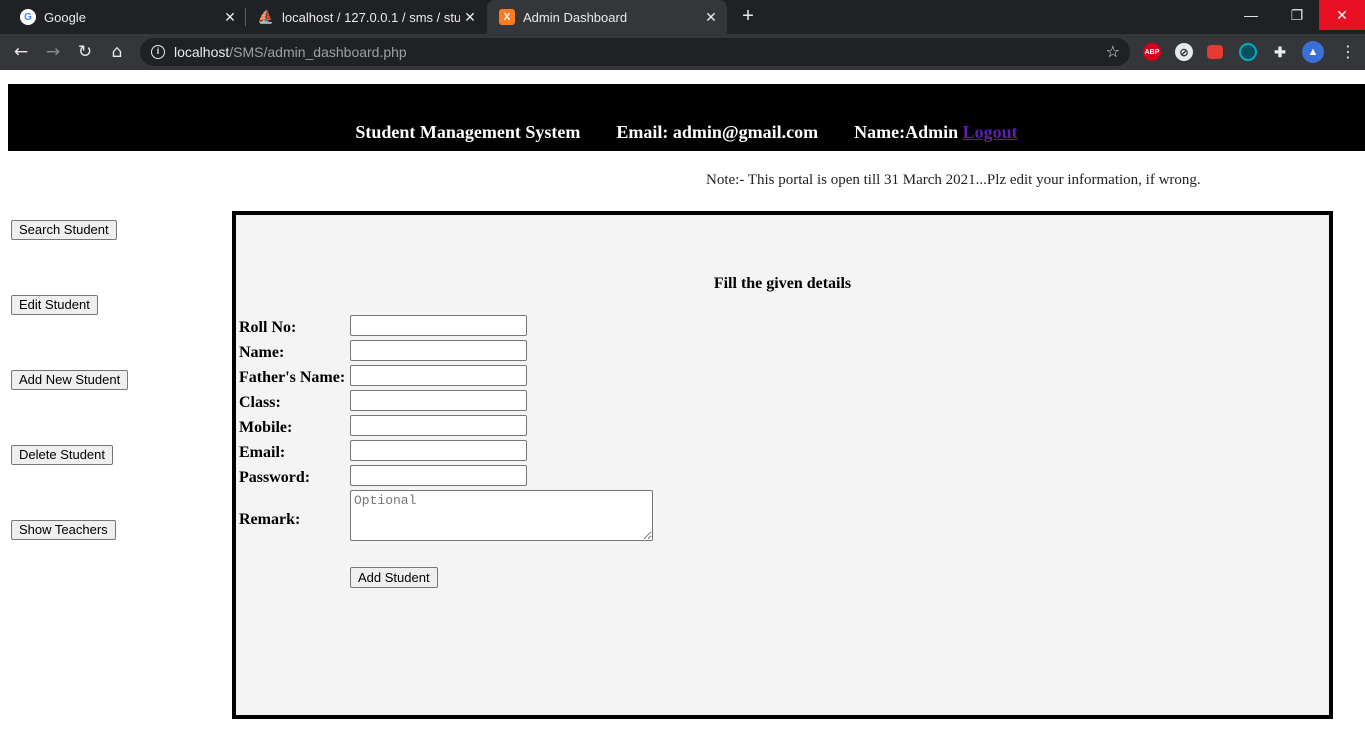 Image resolution: width=1365 pixels, height=735 pixels. I want to click on back-icon: ←, so click(21, 52).